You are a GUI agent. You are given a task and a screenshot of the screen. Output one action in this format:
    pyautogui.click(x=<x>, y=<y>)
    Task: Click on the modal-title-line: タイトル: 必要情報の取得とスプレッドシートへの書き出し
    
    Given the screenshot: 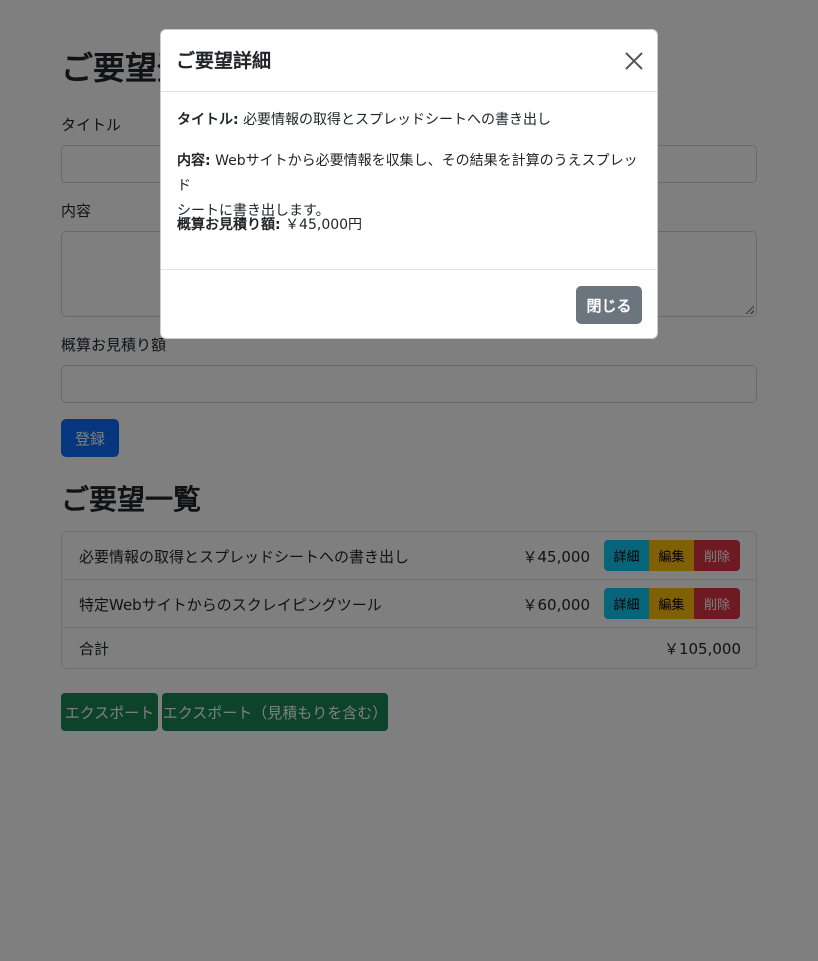 What is the action you would take?
    pyautogui.click(x=412, y=120)
    